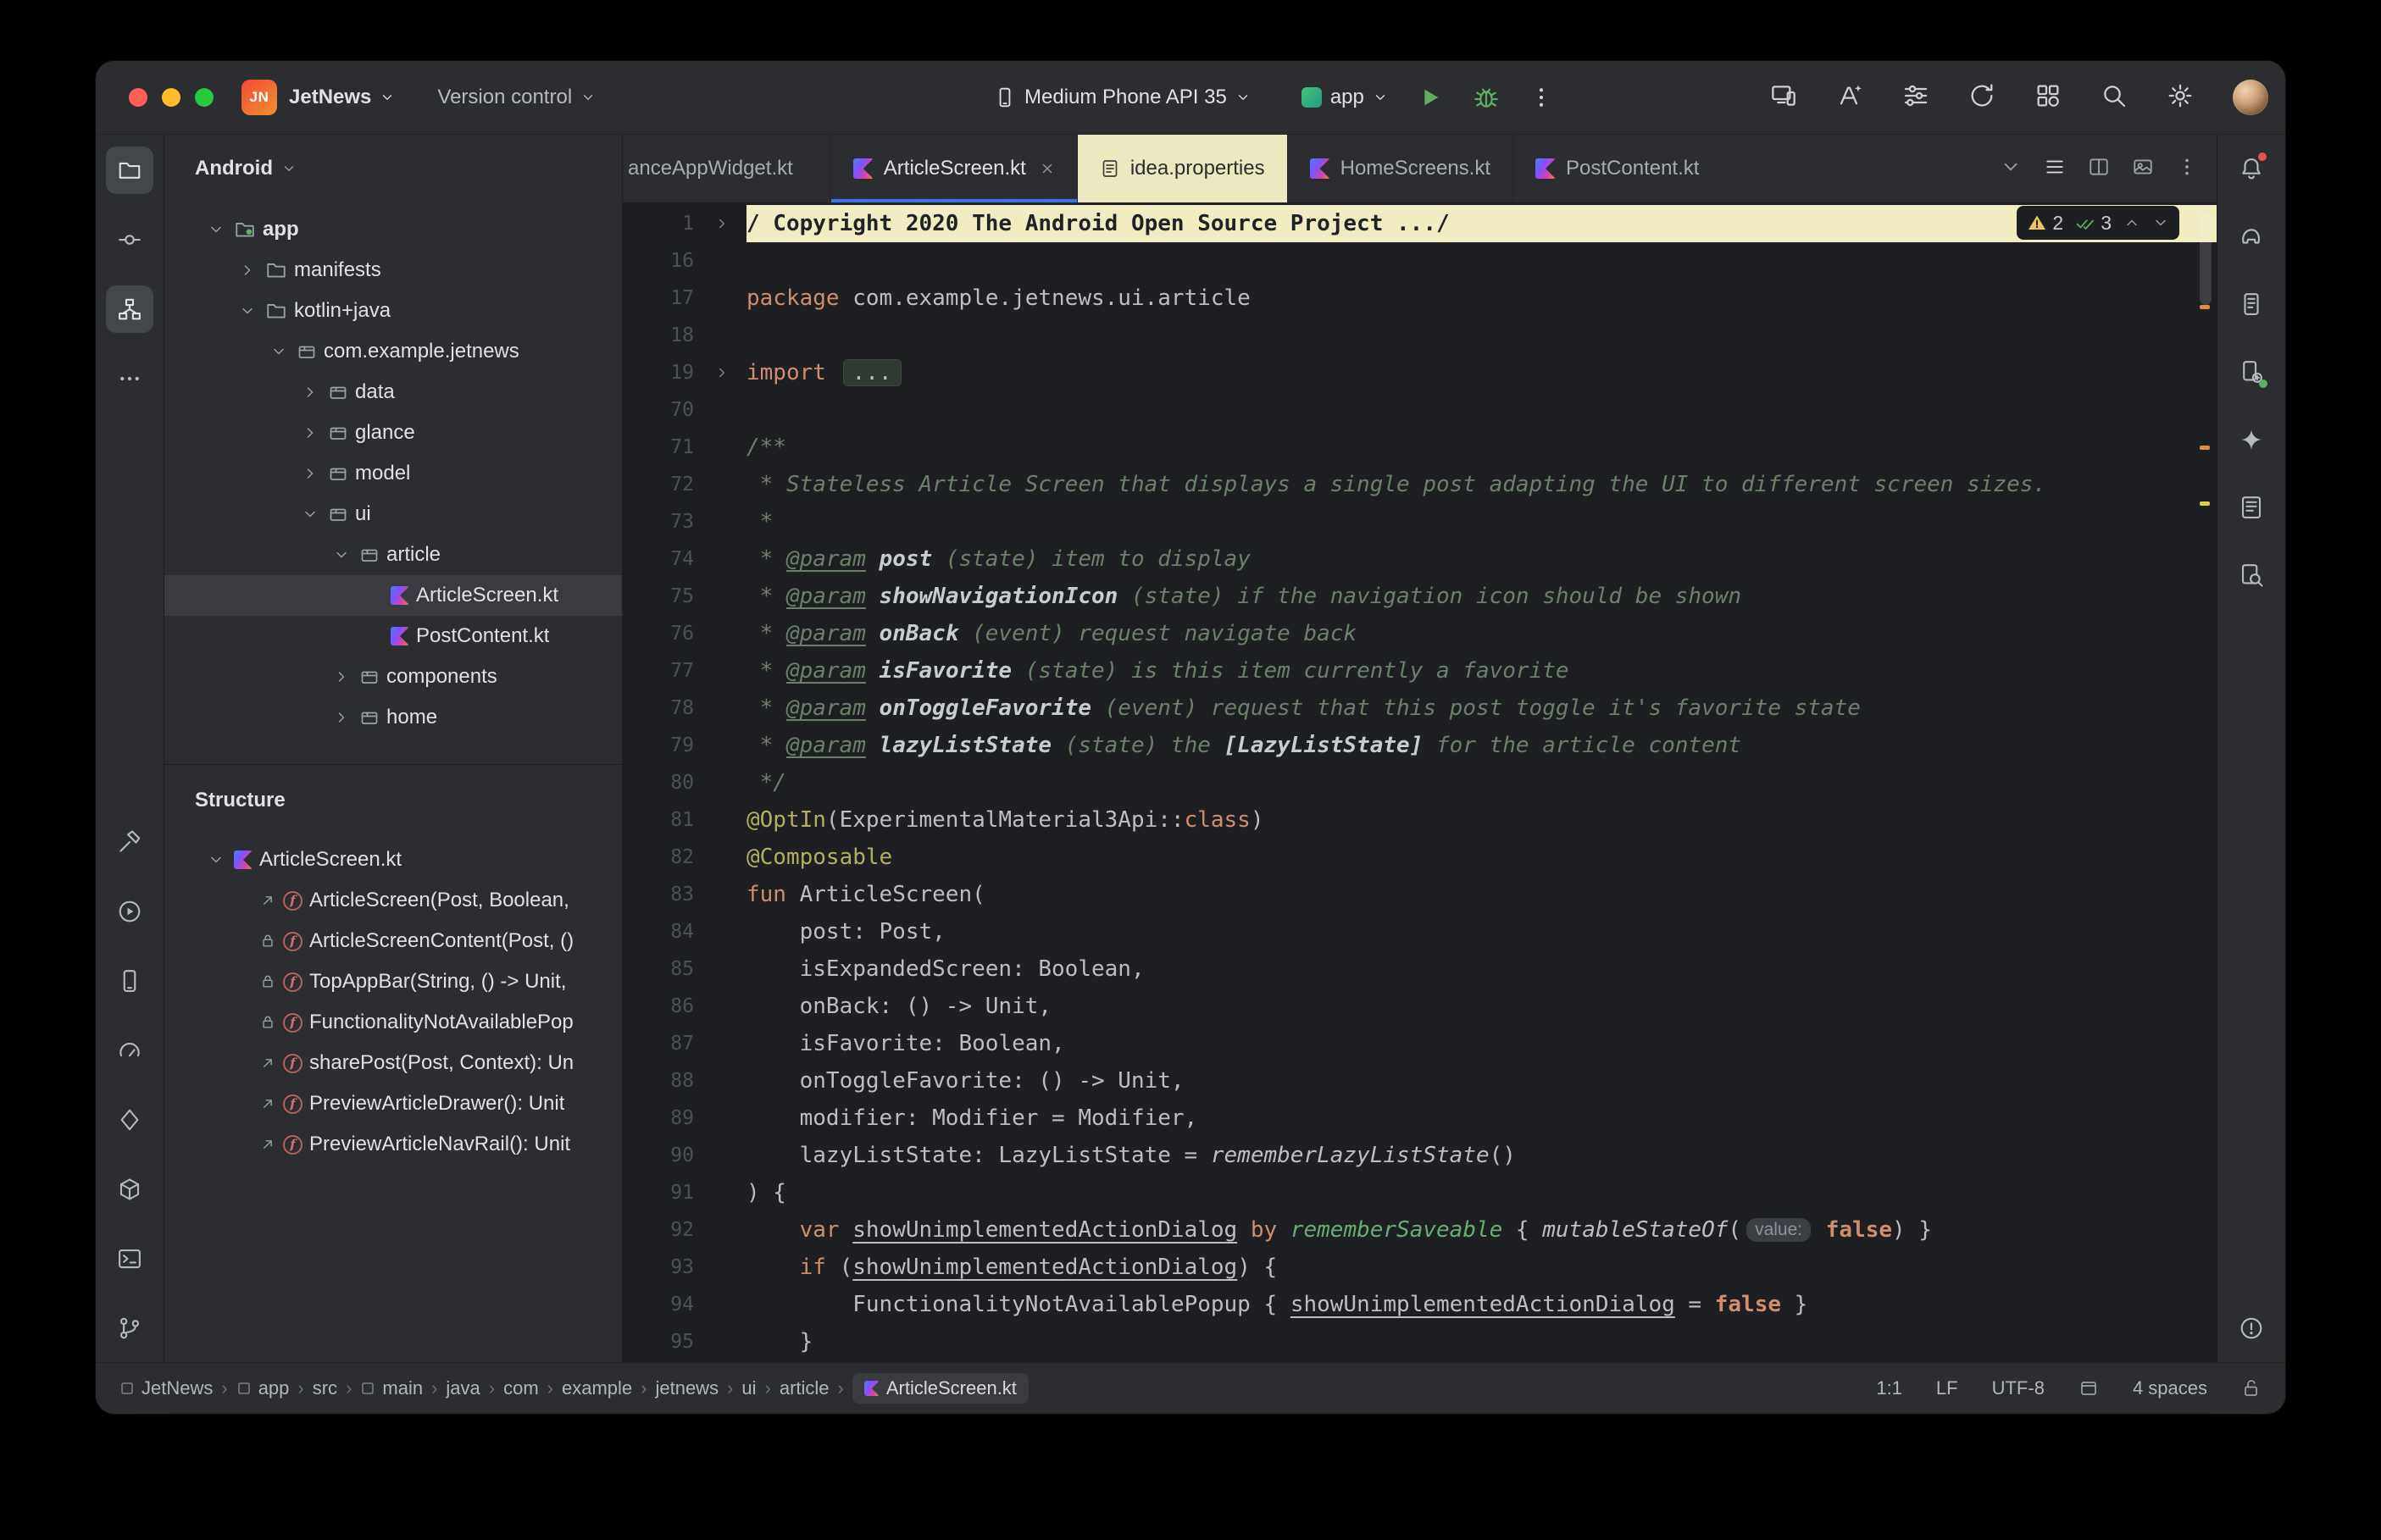 This screenshot has width=2381, height=1540. Describe the element at coordinates (1849, 98) in the screenshot. I see `ai-assistant-button` at that location.